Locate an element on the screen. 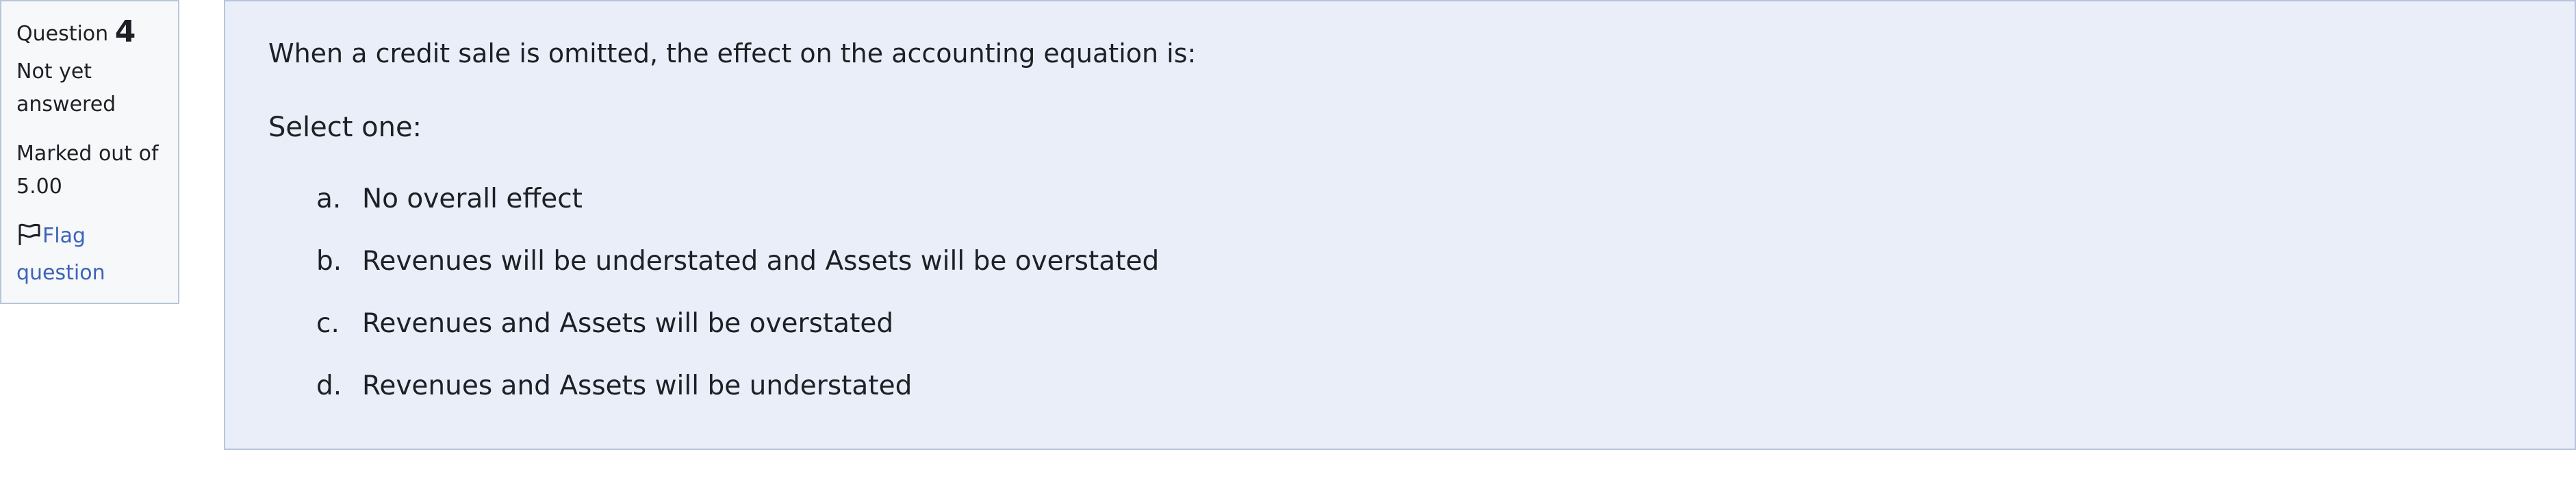 The image size is (2576, 478). question-grade: Marked out of 5.00 is located at coordinates (89, 170).